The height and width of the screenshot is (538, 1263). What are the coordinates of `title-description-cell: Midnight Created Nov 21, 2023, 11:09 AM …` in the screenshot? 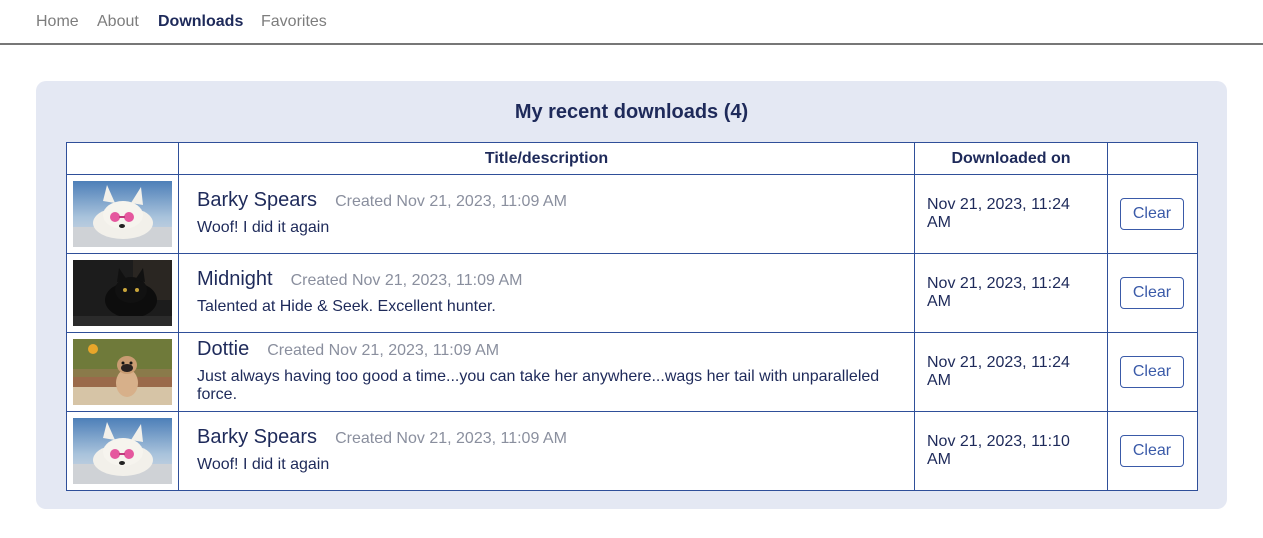 It's located at (546, 293).